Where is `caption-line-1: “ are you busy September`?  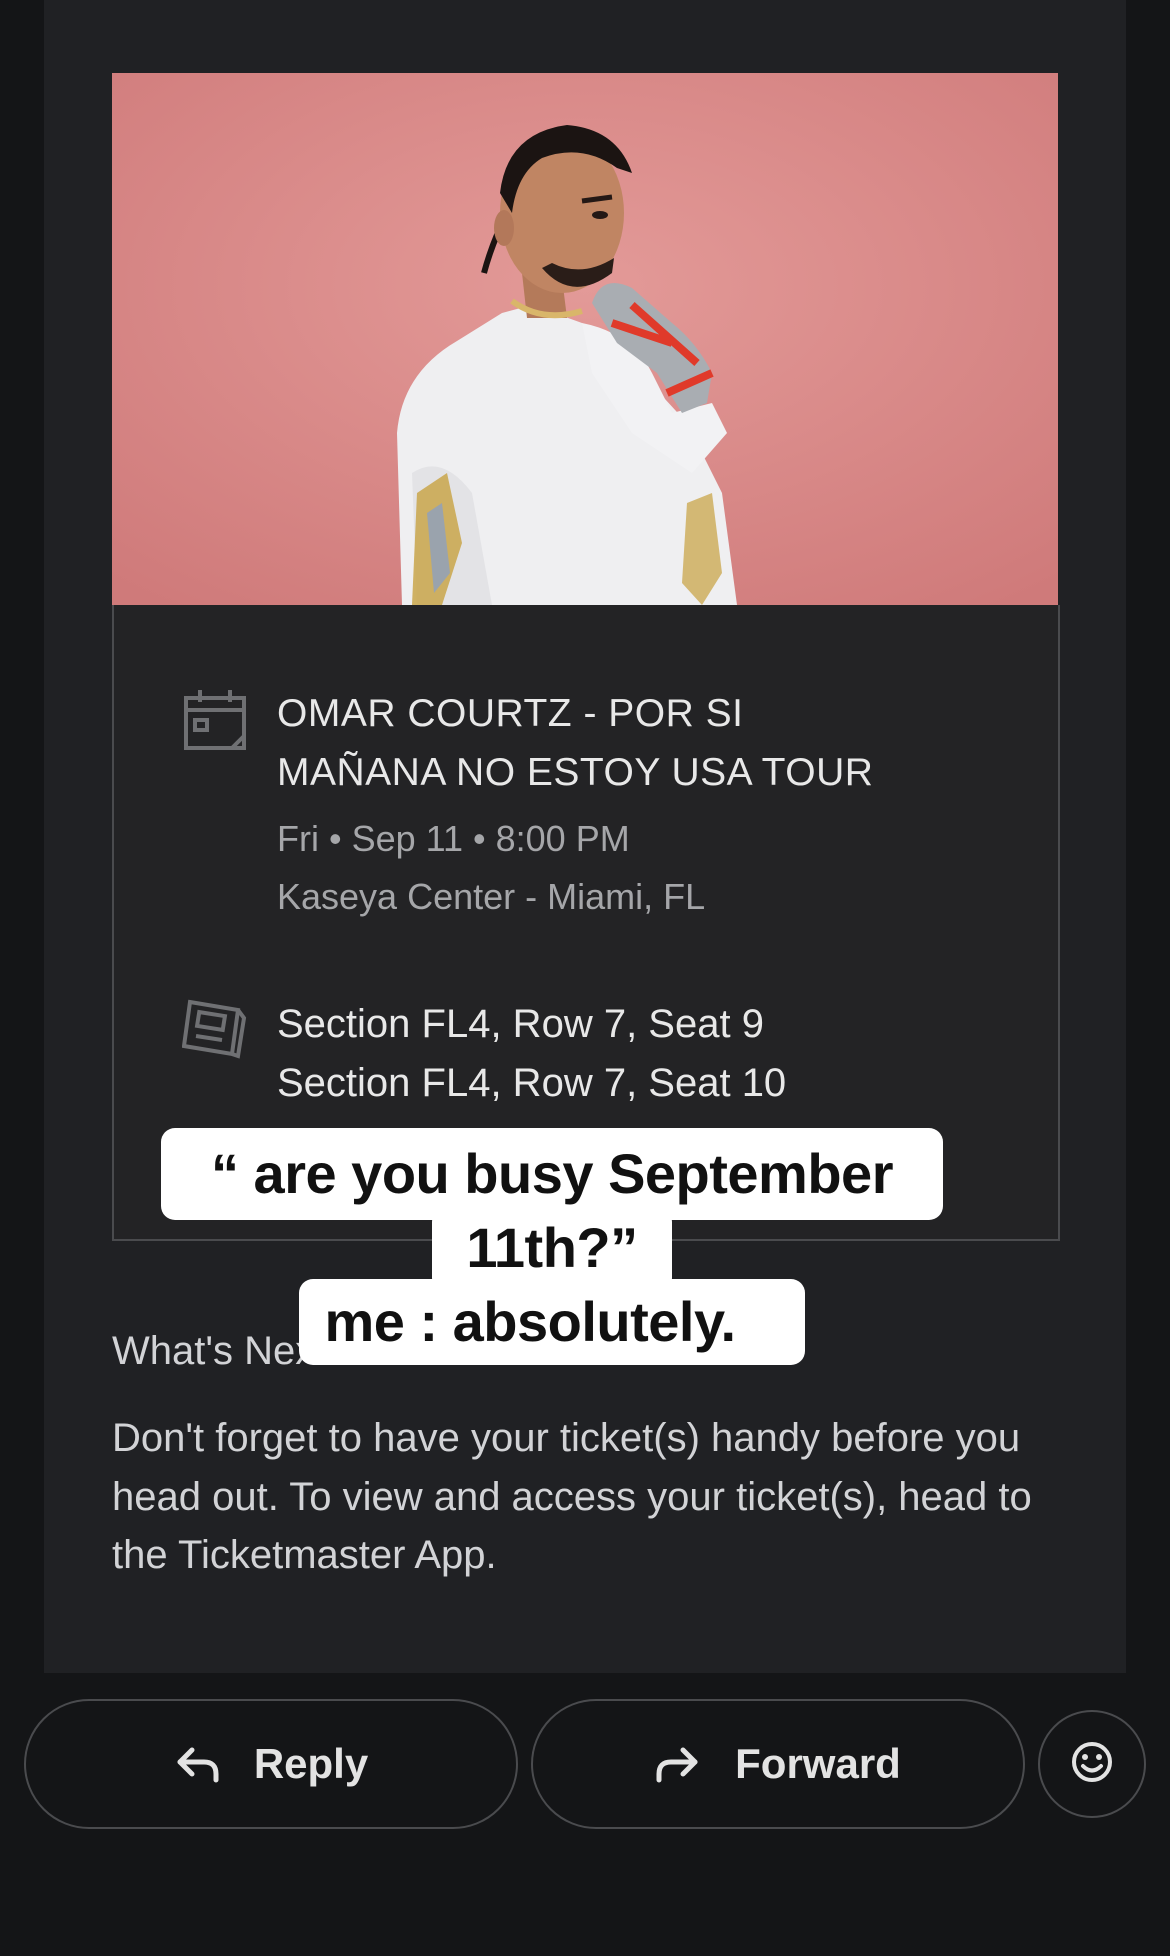 caption-line-1: “ are you busy September is located at coordinates (552, 1174).